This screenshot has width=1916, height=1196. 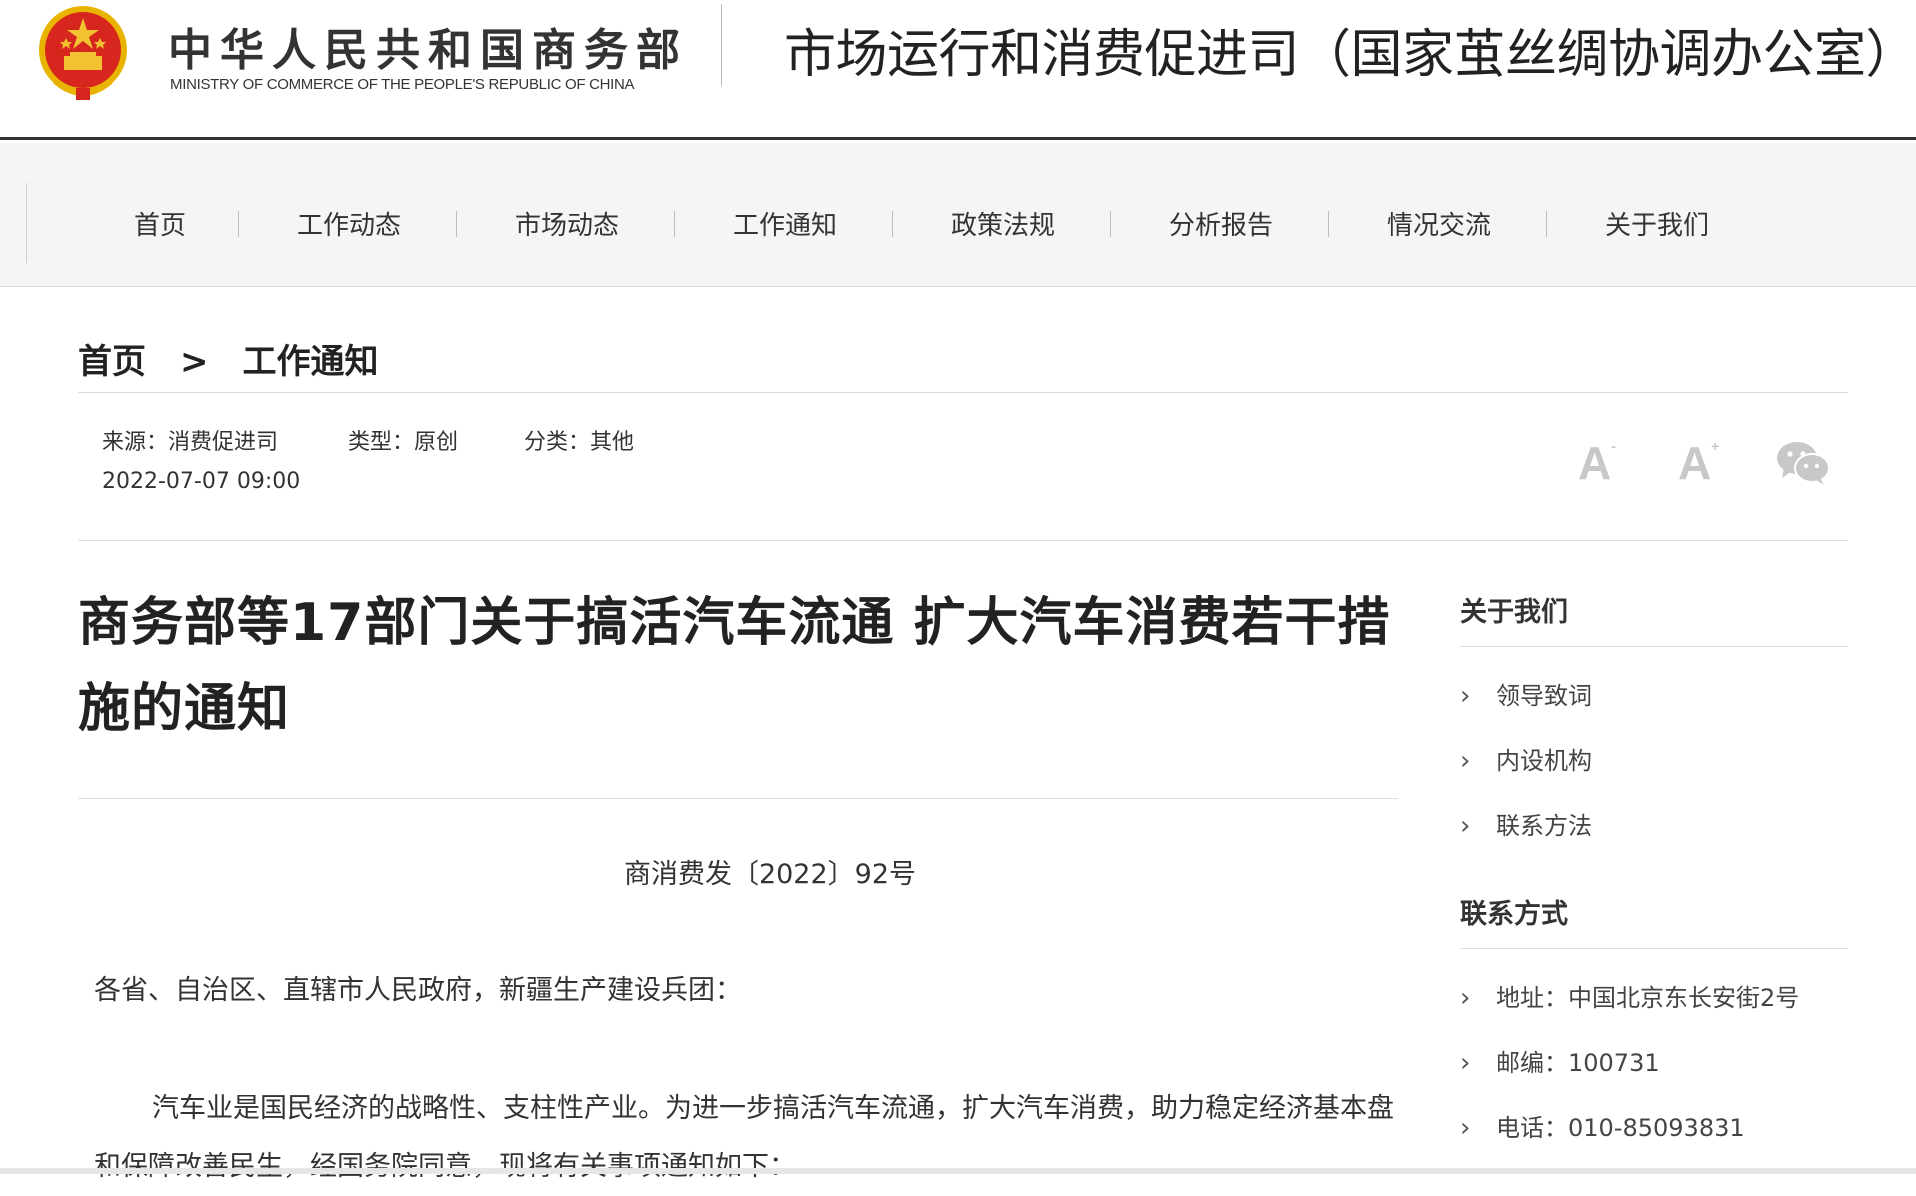 I want to click on nav-item-about: 关于我们, so click(x=1657, y=223).